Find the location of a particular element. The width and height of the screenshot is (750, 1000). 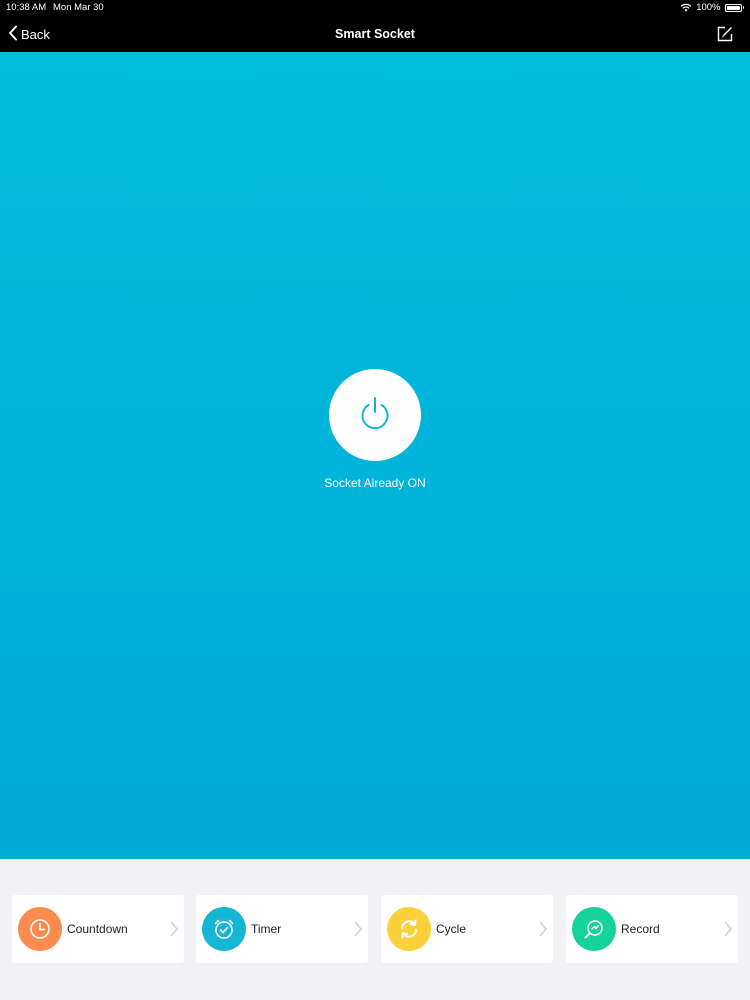

wifi-icon is located at coordinates (686, 7).